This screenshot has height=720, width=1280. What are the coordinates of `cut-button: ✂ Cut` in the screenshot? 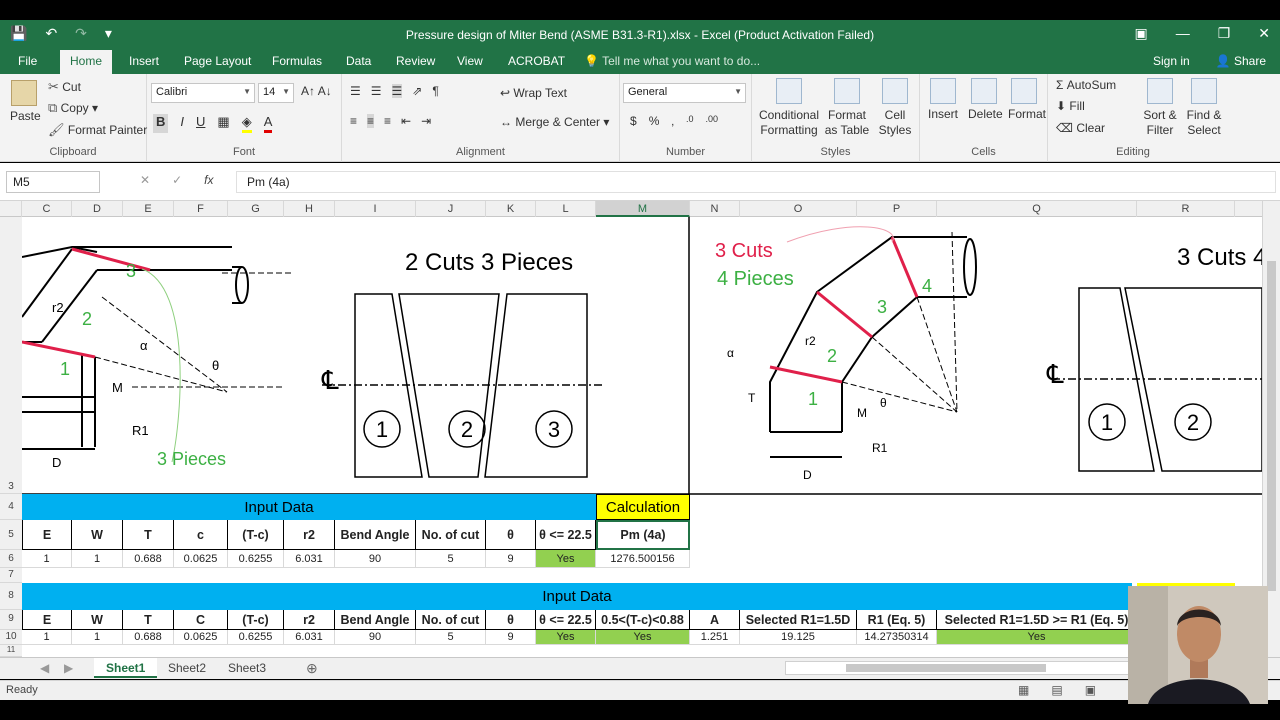 It's located at (64, 87).